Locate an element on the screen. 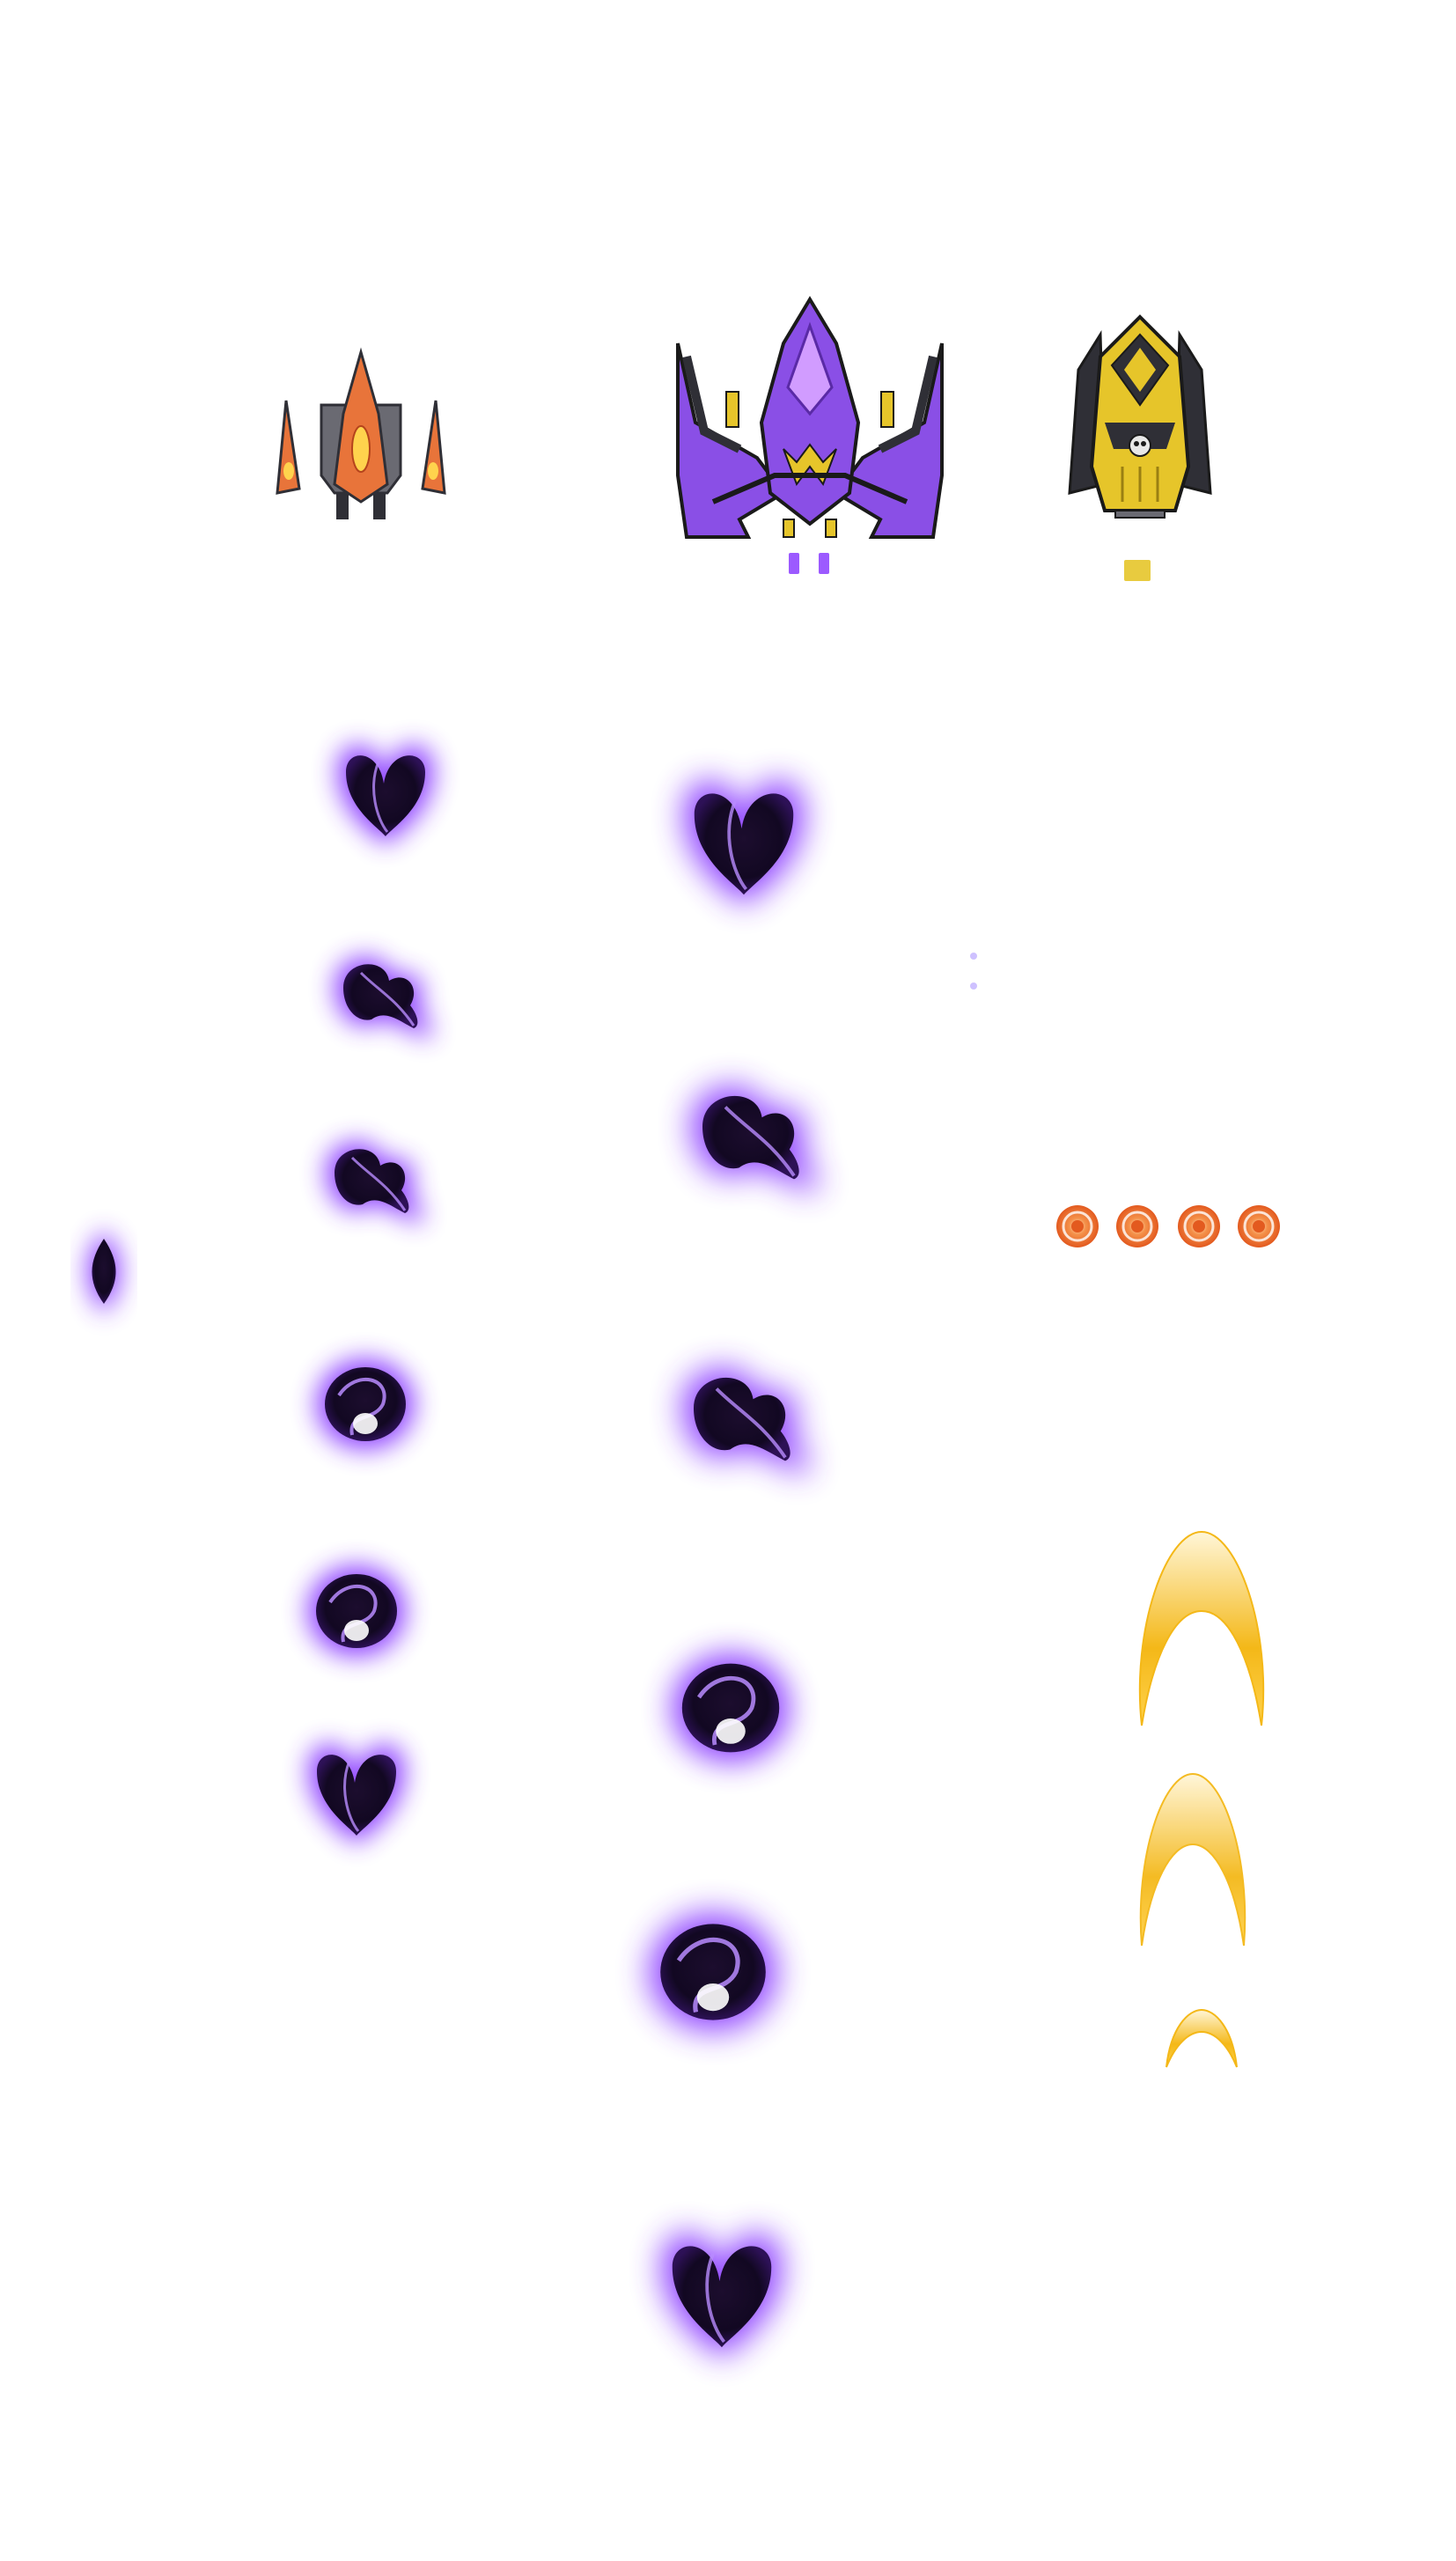  crescent-bullet-small is located at coordinates (1202, 2038).